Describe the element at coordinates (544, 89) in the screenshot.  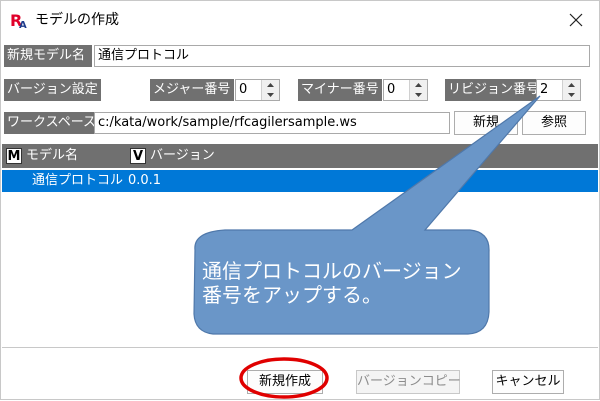
I see `revision-number-value: 2` at that location.